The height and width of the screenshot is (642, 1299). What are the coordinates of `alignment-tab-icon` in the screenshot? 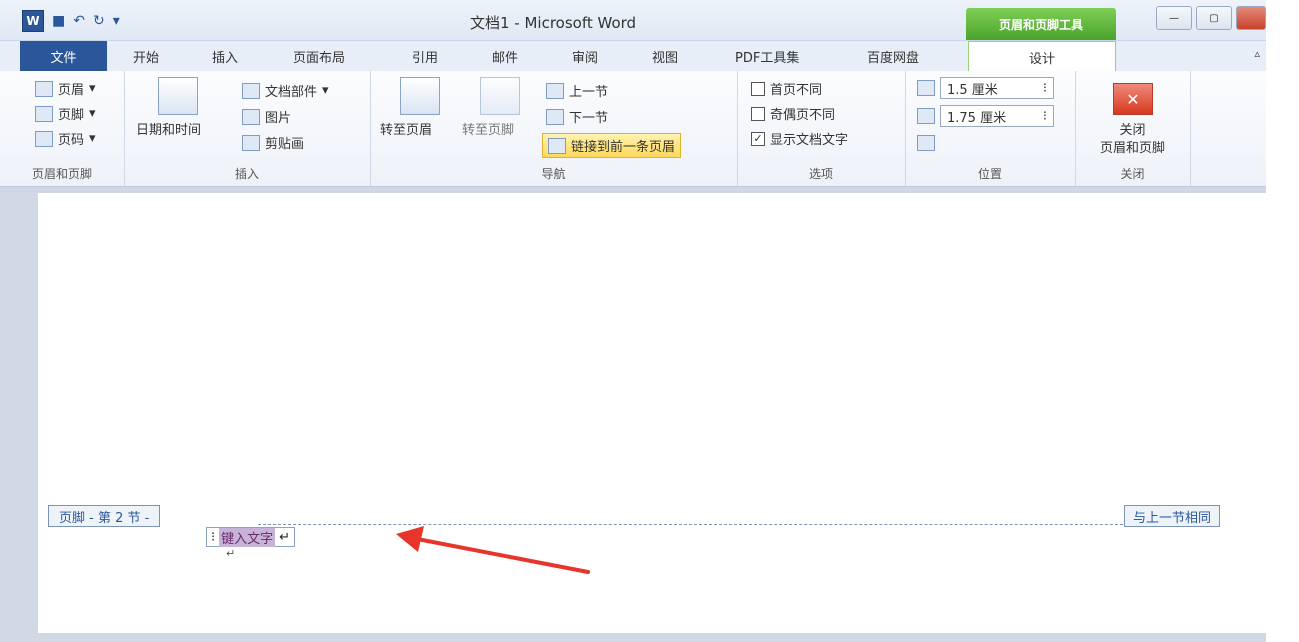 It's located at (926, 143).